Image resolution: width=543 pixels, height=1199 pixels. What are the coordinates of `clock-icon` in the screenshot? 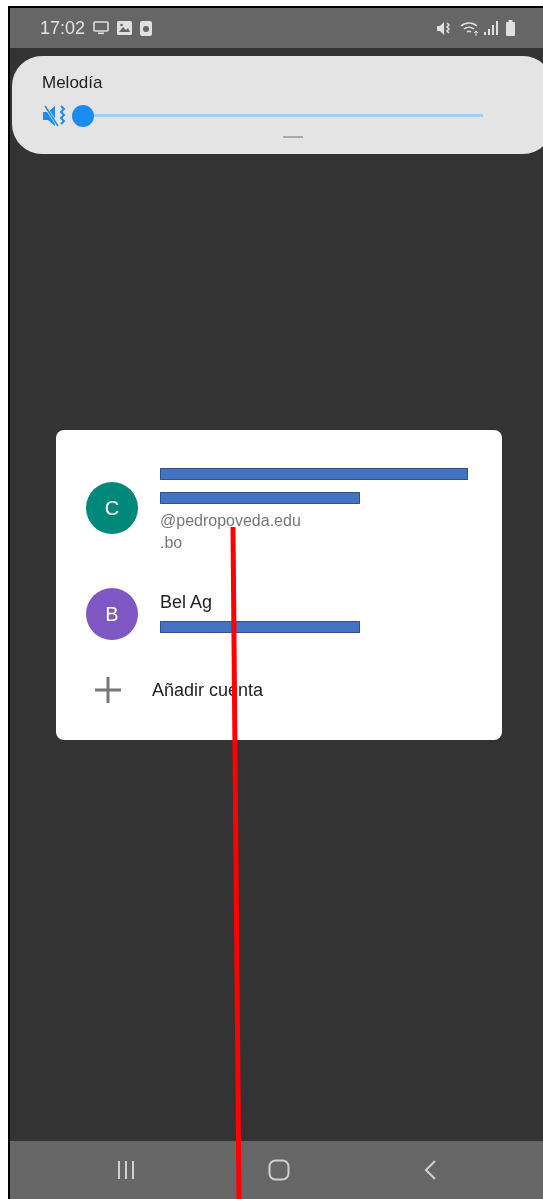 It's located at (146, 28).